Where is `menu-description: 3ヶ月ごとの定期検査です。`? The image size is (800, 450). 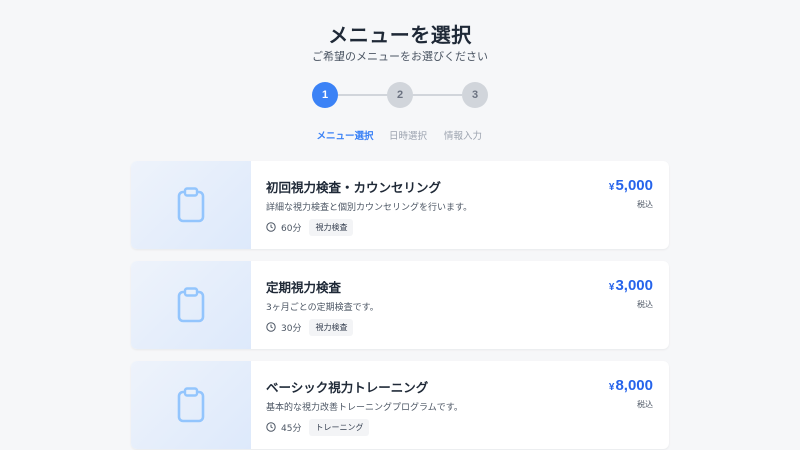
menu-description: 3ヶ月ごとの定期検査です。 is located at coordinates (322, 308).